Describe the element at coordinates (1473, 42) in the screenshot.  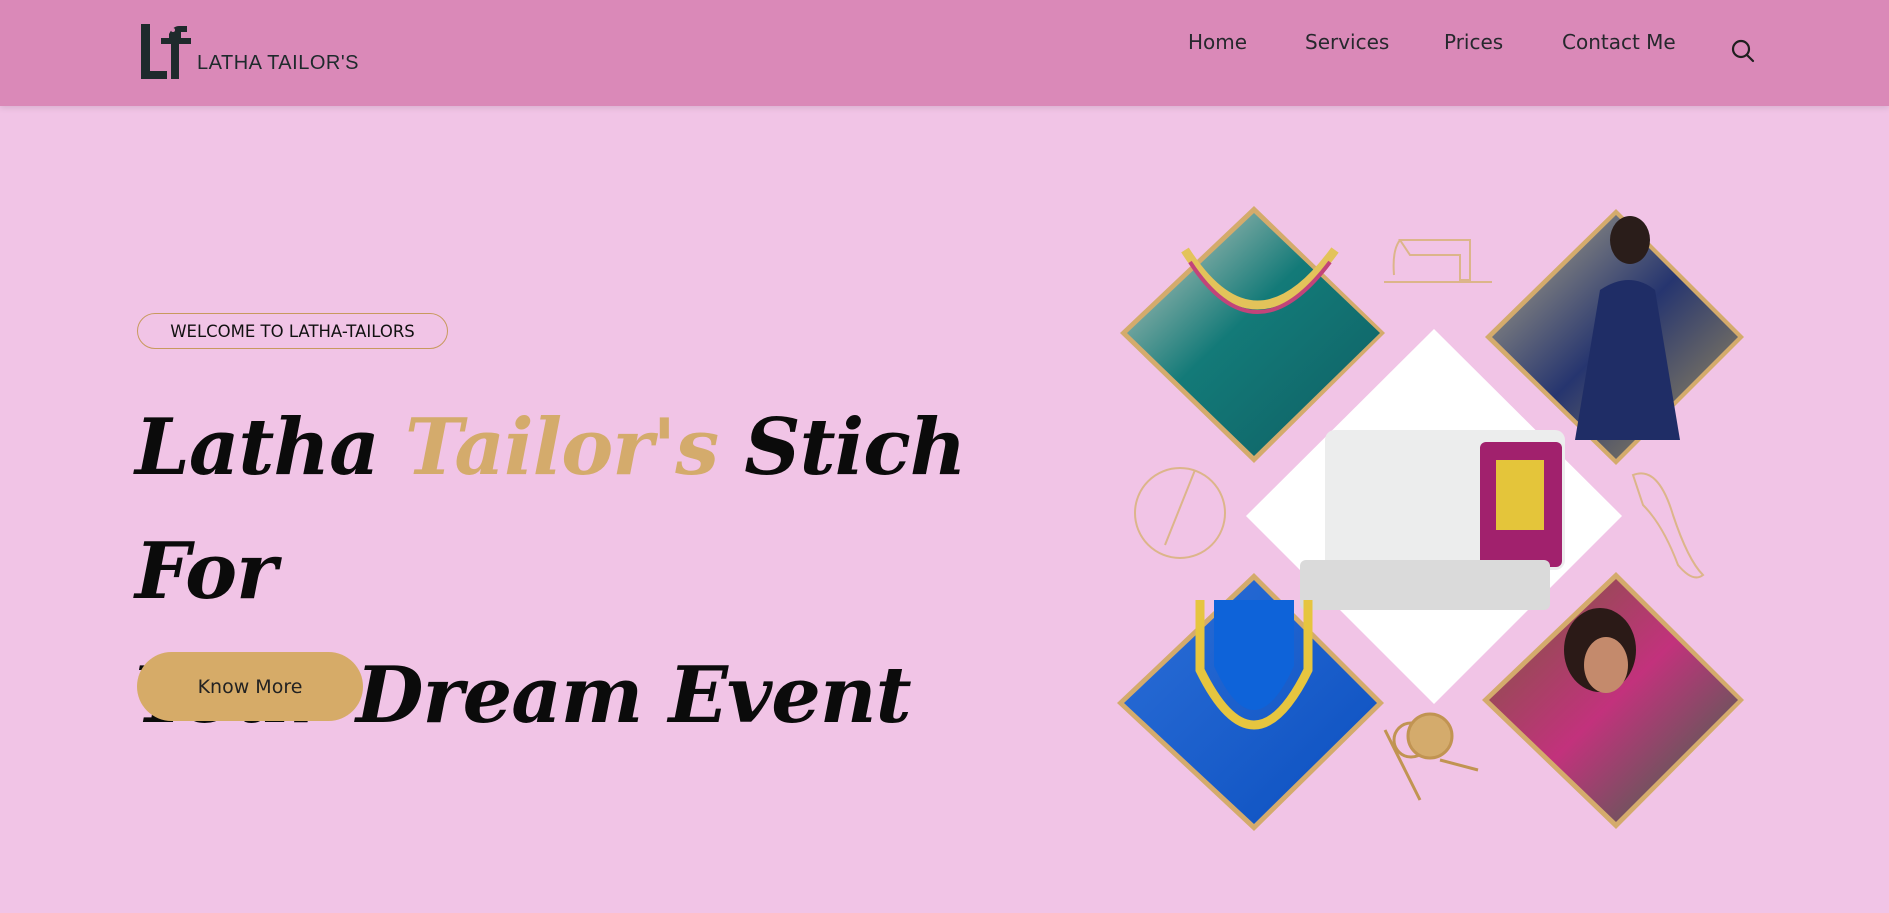
I see `nav-prices: Prices` at that location.